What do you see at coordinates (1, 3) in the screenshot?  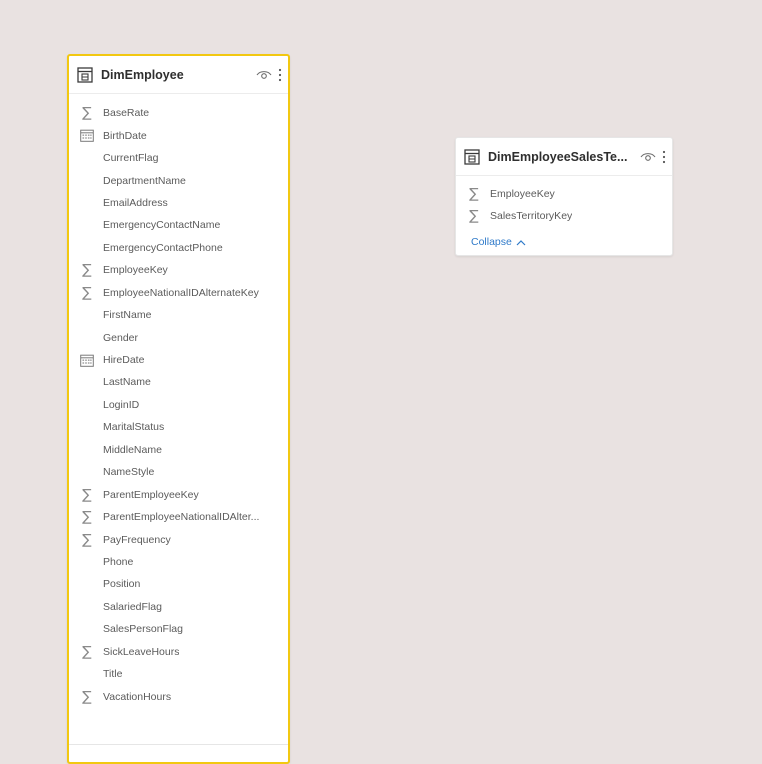 I see `corner-mark: `` at bounding box center [1, 3].